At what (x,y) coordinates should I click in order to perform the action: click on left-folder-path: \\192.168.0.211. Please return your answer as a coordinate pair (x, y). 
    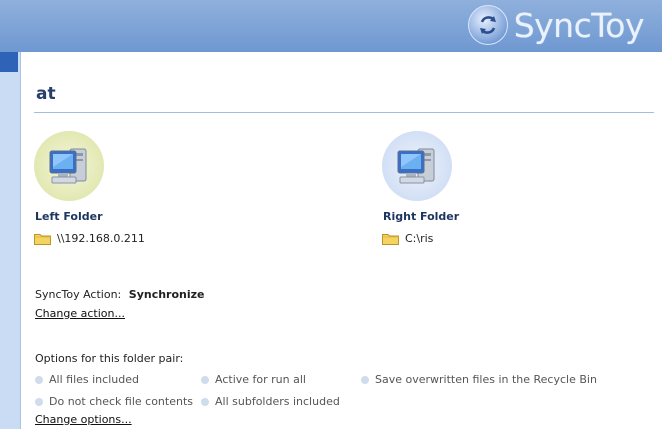
    Looking at the image, I should click on (101, 238).